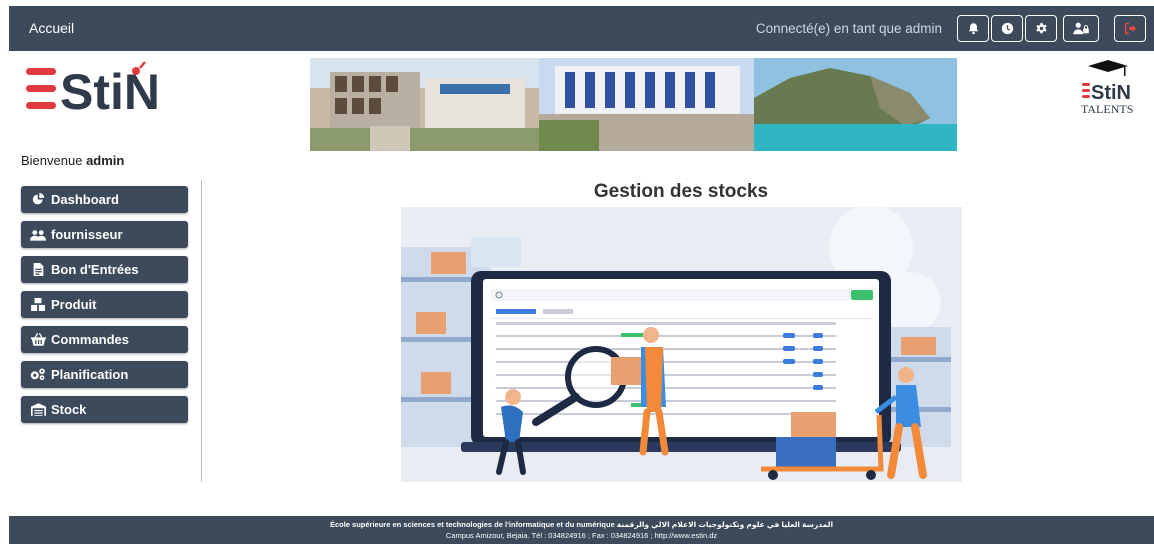  I want to click on warehouse-icon, so click(38, 410).